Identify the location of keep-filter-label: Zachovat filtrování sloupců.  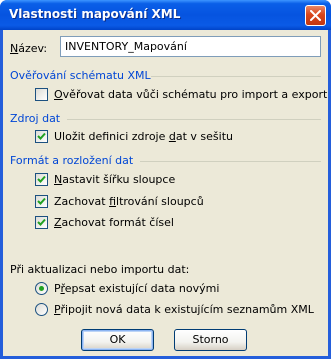
(129, 201).